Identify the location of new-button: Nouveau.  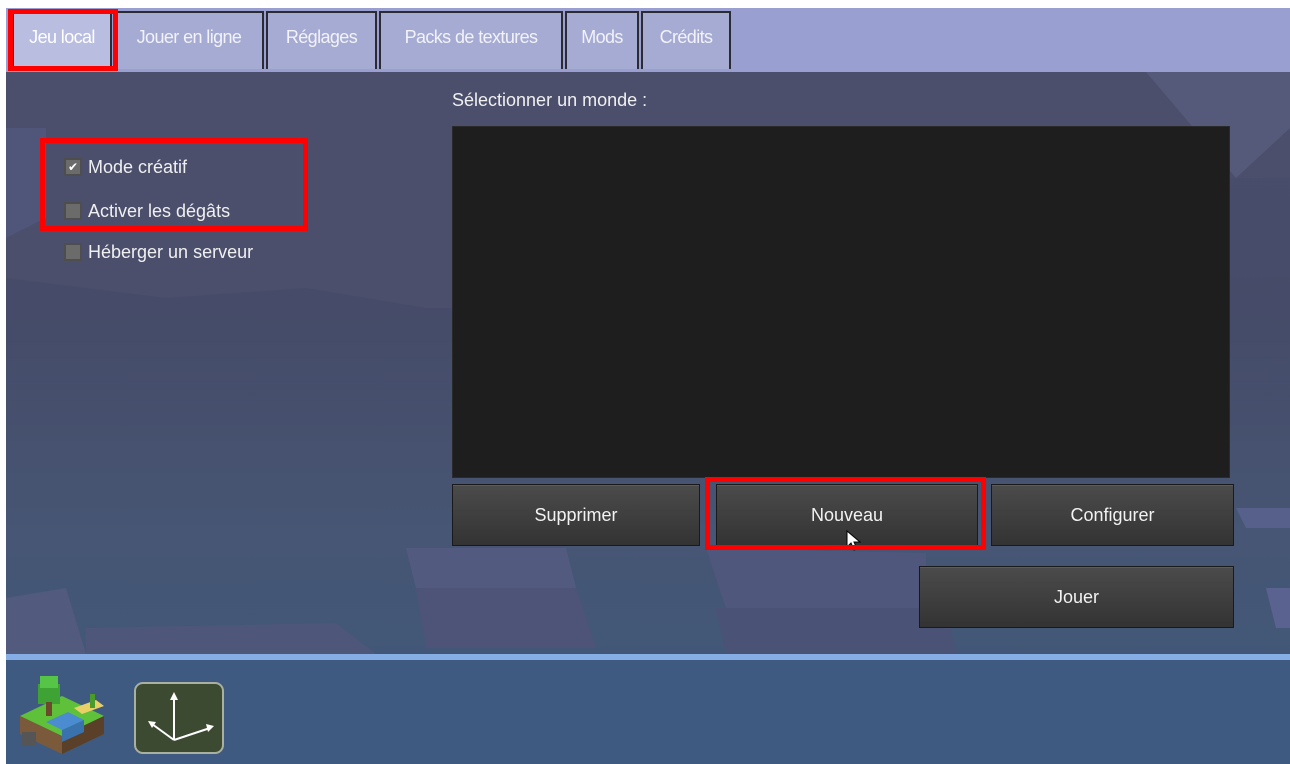
(847, 515).